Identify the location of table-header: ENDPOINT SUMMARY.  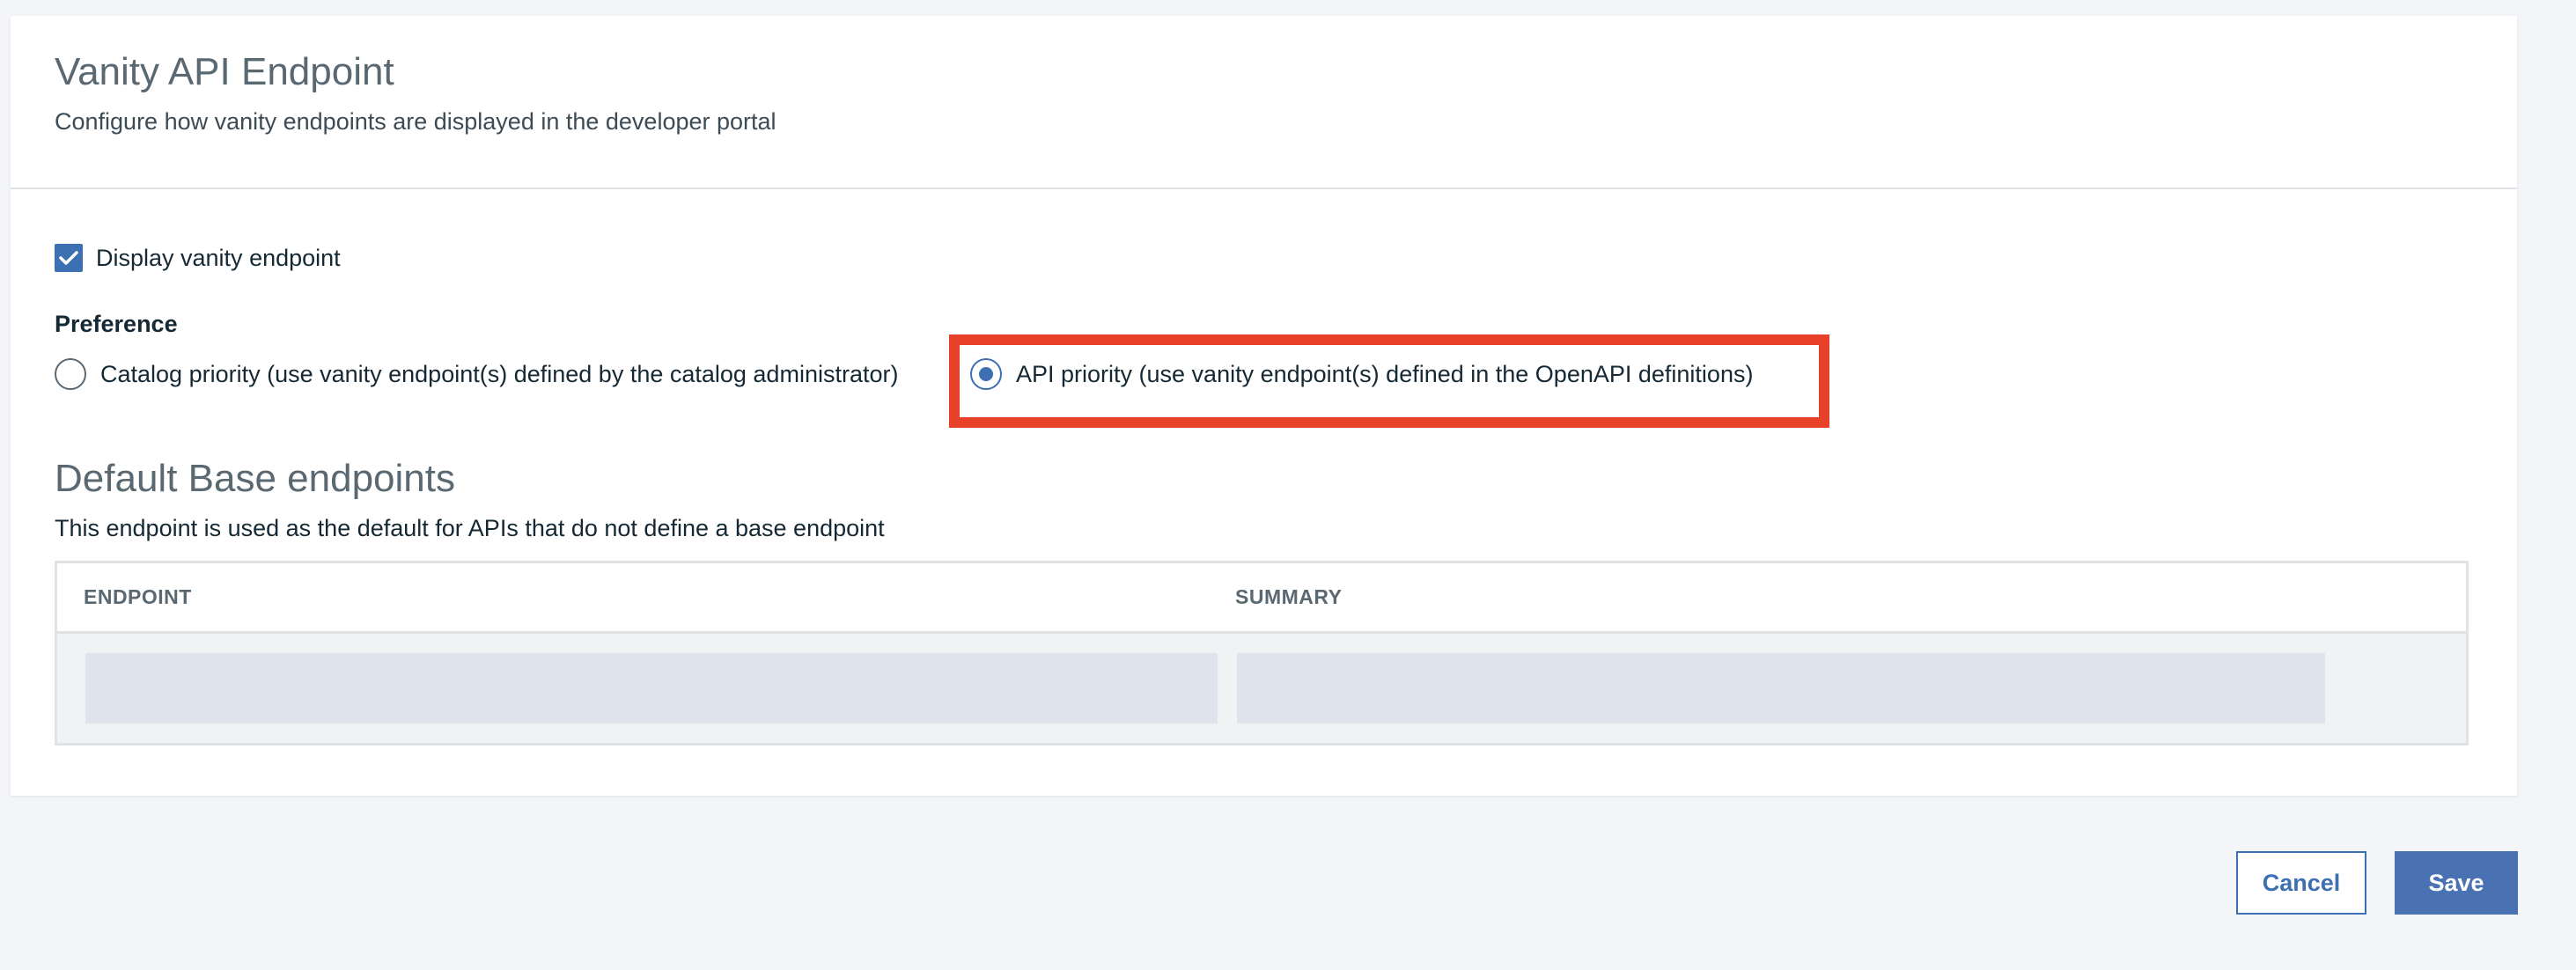
(1262, 598).